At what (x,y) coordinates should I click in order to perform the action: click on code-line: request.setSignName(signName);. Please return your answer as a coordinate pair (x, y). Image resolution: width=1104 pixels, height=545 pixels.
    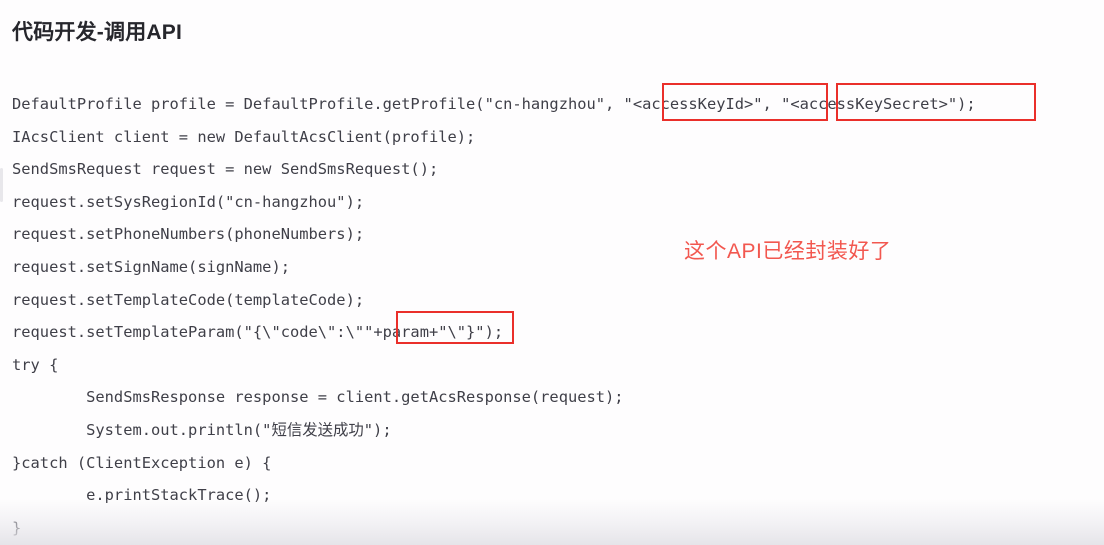
    Looking at the image, I should click on (151, 266).